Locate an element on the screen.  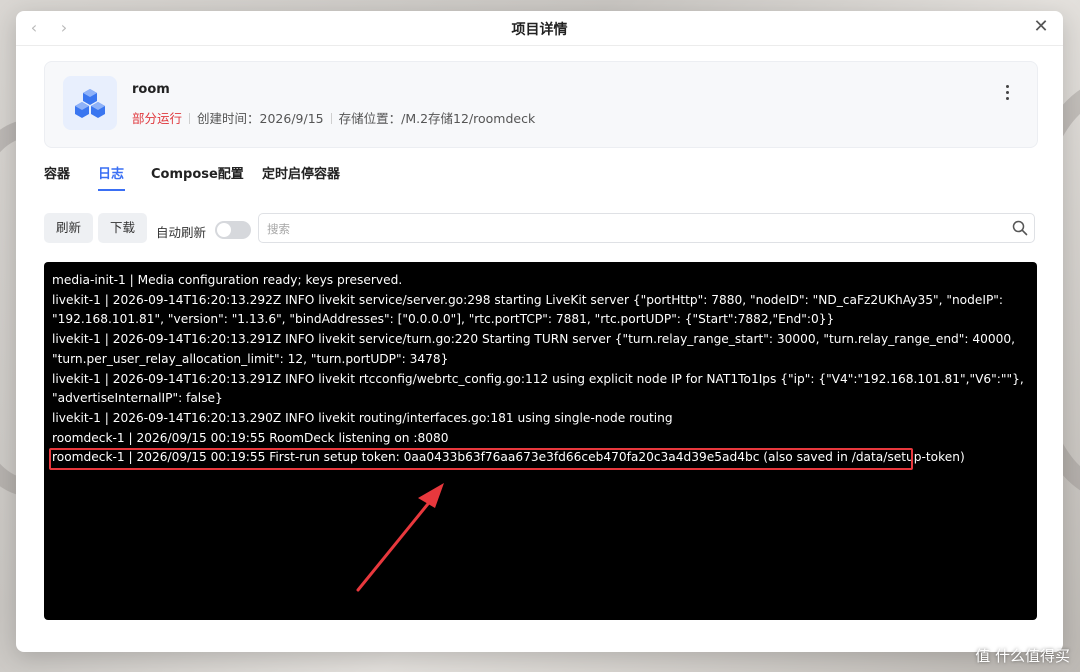
title-bar: ‹ › 项目详情 ✕ is located at coordinates (539, 28).